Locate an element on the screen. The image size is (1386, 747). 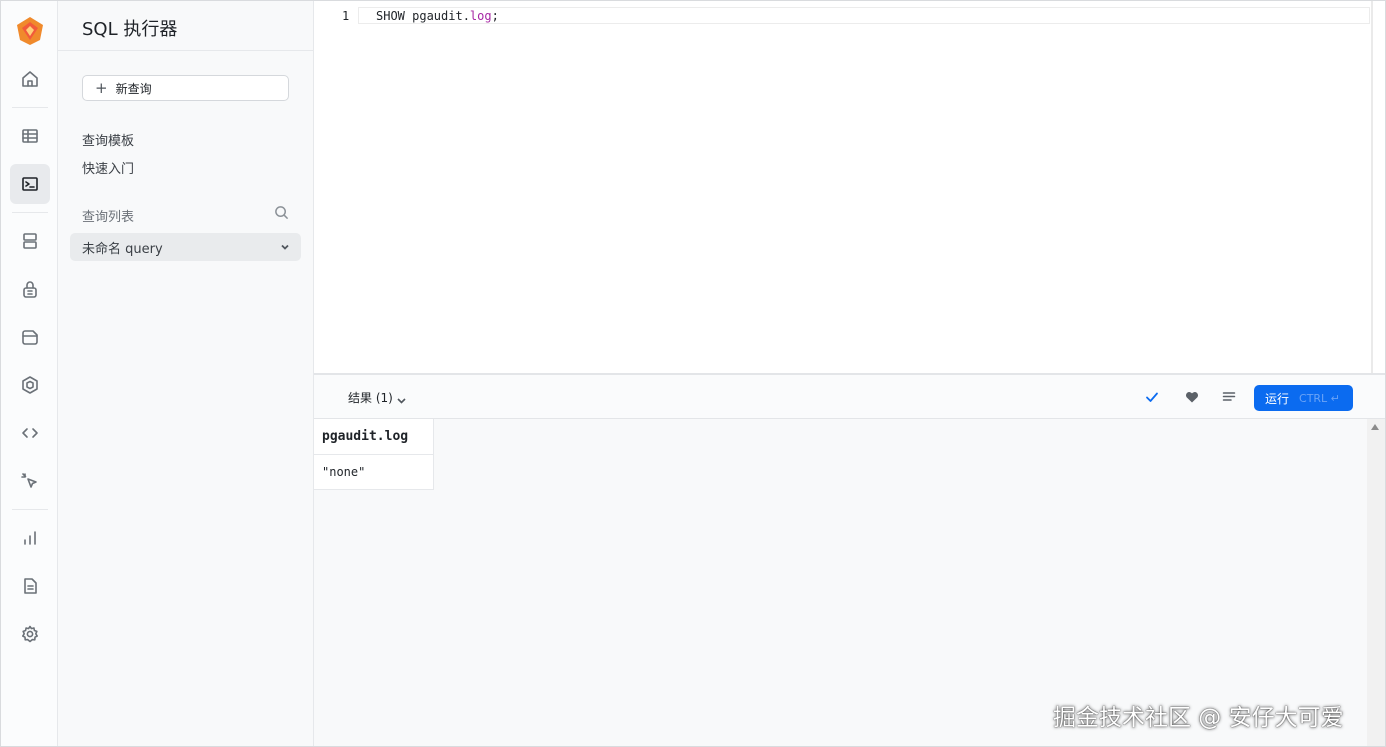
query-list-item: 未命名 query is located at coordinates (185, 247).